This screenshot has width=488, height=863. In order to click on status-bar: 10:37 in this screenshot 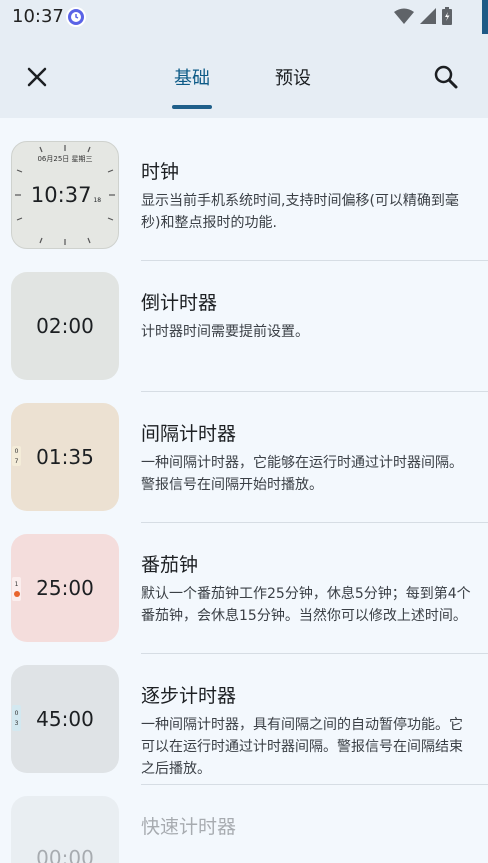, I will do `click(244, 17)`.